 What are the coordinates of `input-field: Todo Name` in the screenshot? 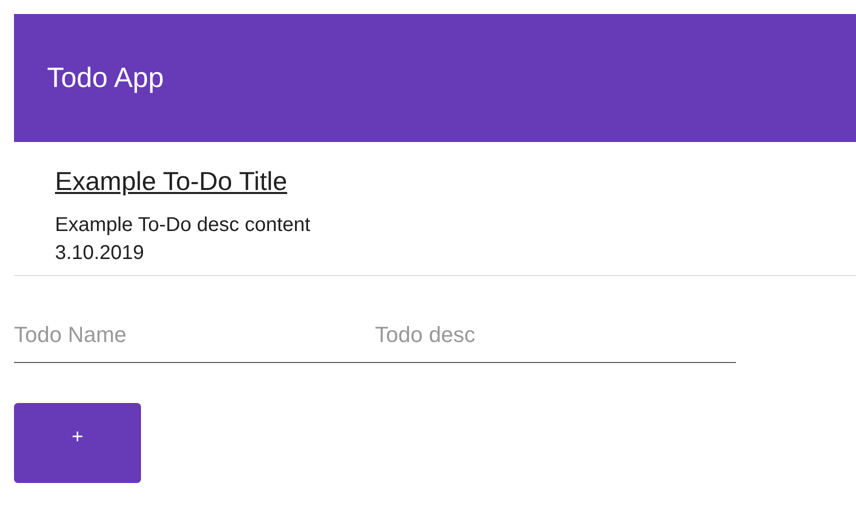 It's located at (194, 339).